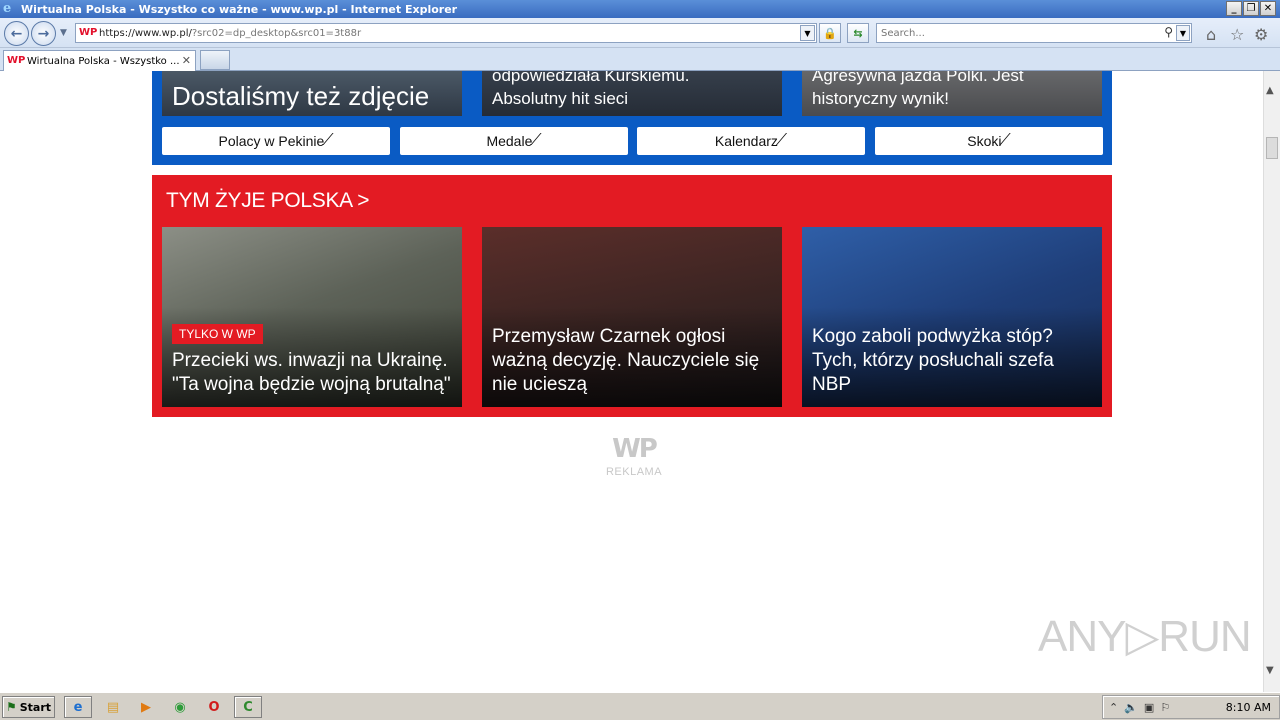  I want to click on address-url-main: https://www.wp.pl/, so click(145, 33).